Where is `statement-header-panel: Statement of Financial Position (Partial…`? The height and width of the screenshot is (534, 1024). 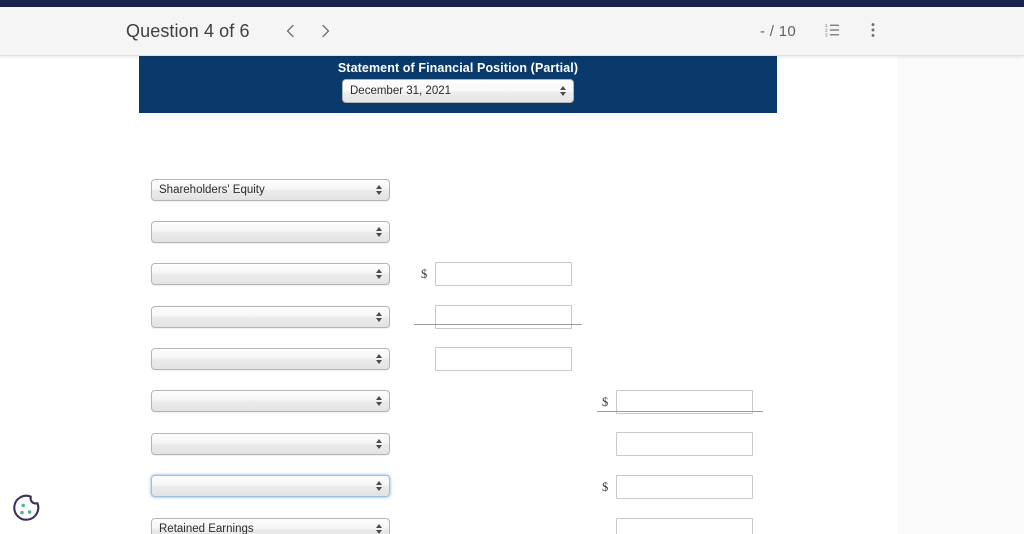
statement-header-panel: Statement of Financial Position (Partial… is located at coordinates (458, 84).